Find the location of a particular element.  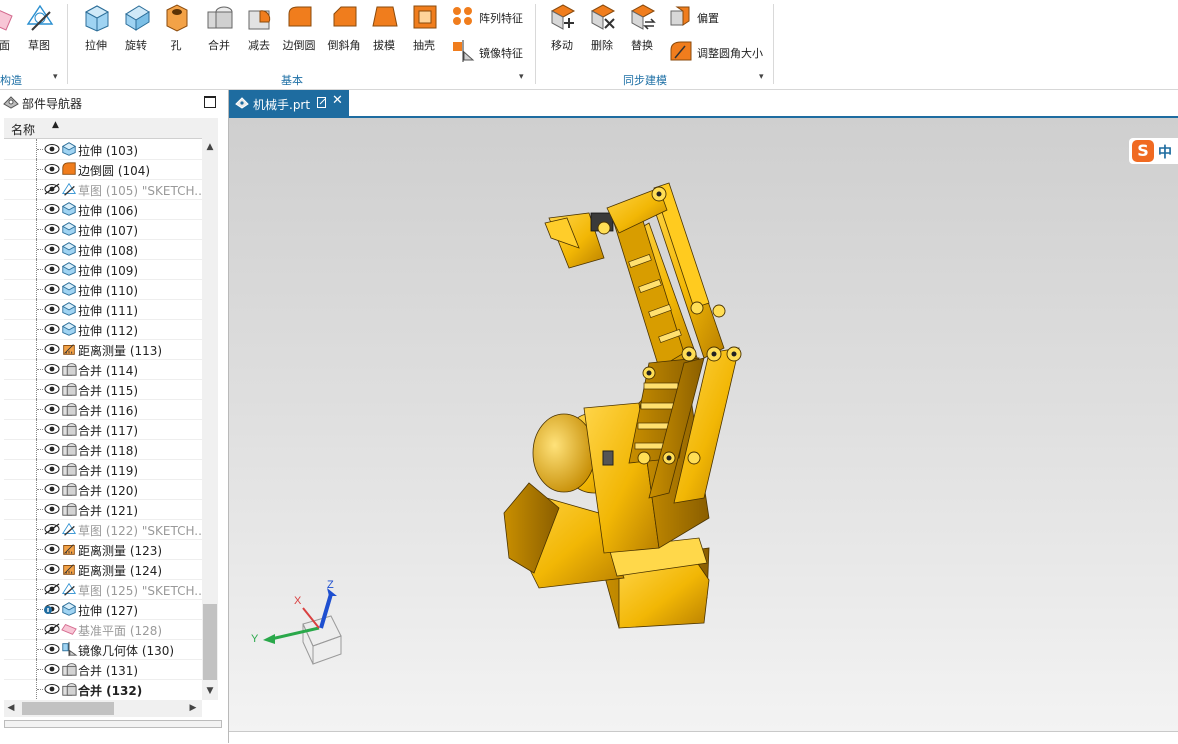

scroll-left-icon: ◀ is located at coordinates (11, 708).